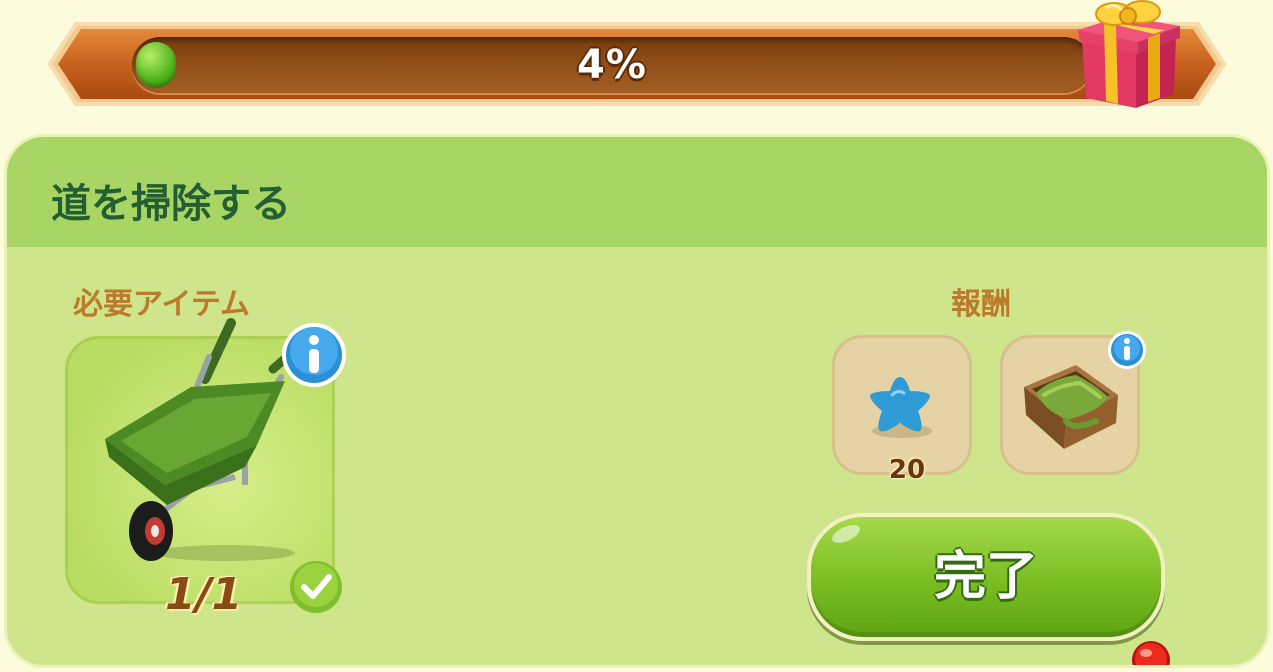  What do you see at coordinates (1130, 56) in the screenshot?
I see `gift-icon` at bounding box center [1130, 56].